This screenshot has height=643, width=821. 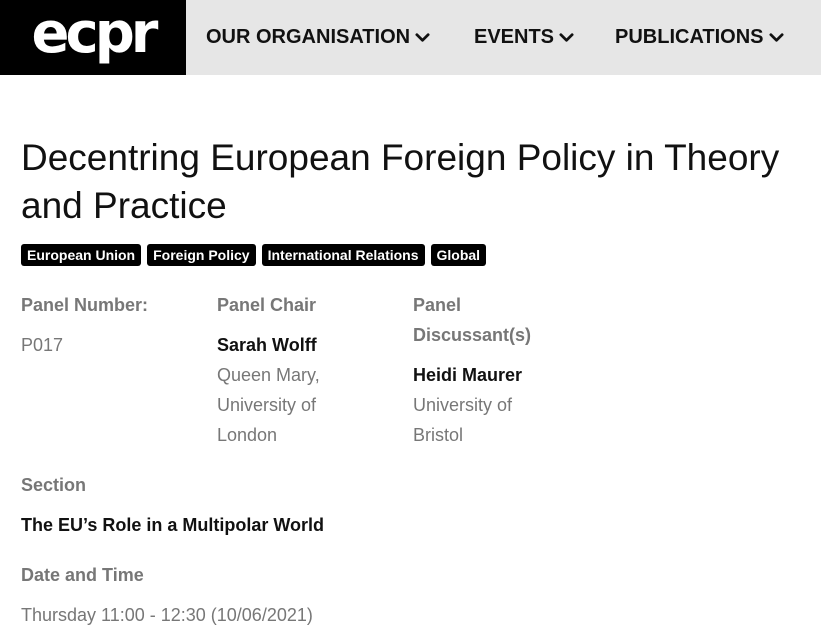 What do you see at coordinates (267, 305) in the screenshot?
I see `panel-chair-label: Panel Chair` at bounding box center [267, 305].